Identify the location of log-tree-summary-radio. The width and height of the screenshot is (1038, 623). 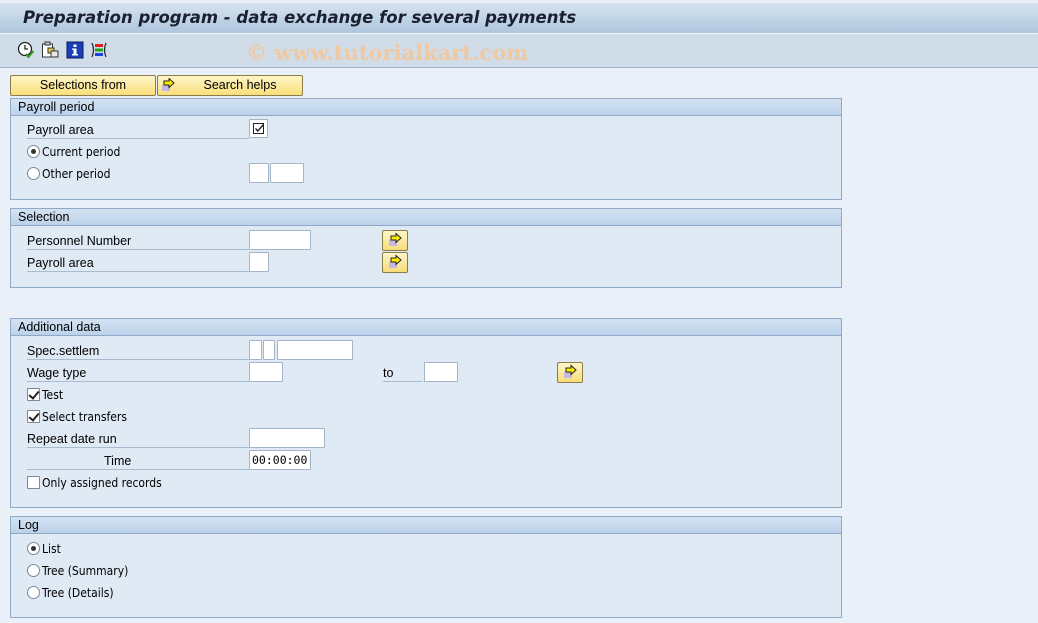
(33, 570).